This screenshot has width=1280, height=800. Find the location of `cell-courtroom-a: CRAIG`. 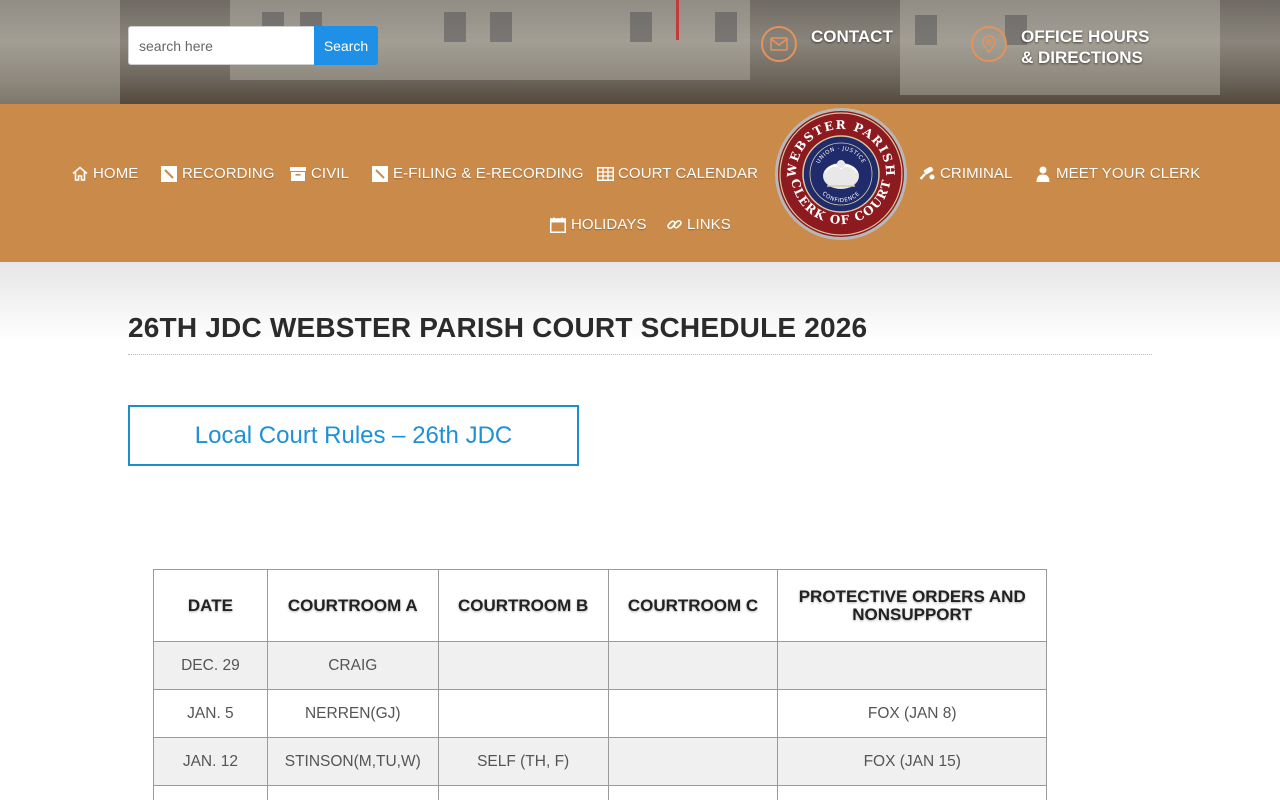

cell-courtroom-a: CRAIG is located at coordinates (352, 665).